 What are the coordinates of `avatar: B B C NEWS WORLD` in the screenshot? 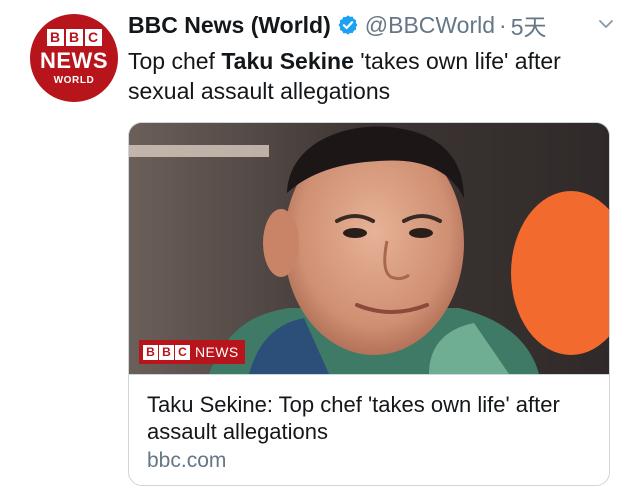 It's located at (74, 58).